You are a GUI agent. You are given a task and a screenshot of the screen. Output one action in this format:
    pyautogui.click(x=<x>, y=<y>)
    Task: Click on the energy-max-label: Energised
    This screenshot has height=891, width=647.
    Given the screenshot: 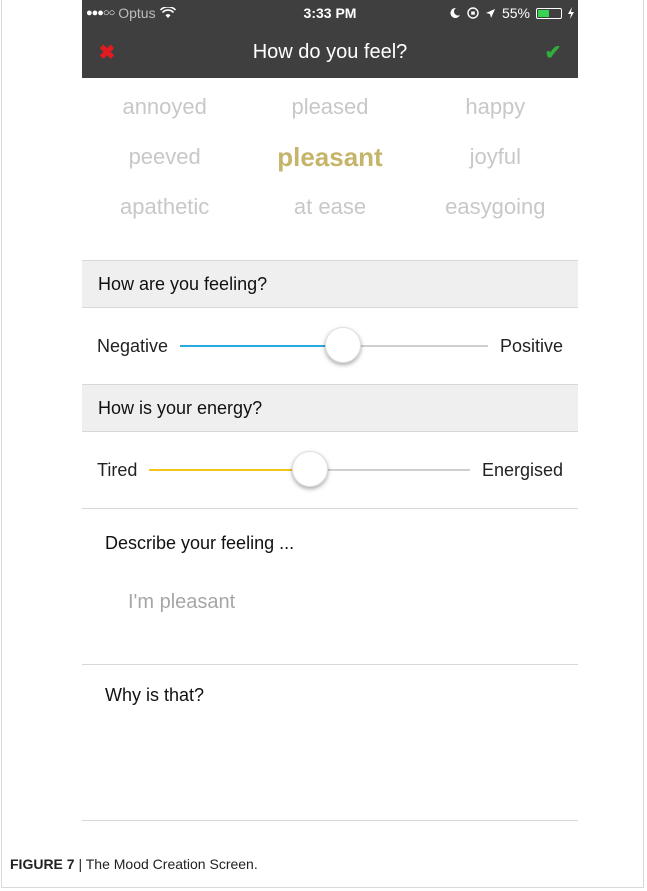 What is the action you would take?
    pyautogui.click(x=522, y=469)
    